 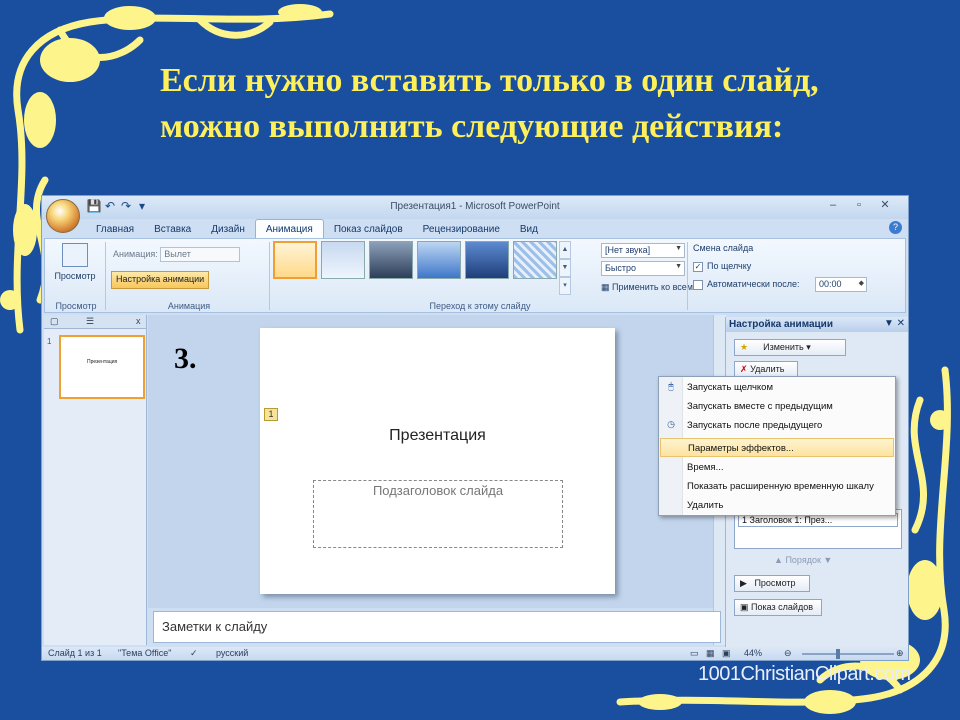 I want to click on slide-canvas: Презентация Подзаголовок слайда, so click(x=437, y=461).